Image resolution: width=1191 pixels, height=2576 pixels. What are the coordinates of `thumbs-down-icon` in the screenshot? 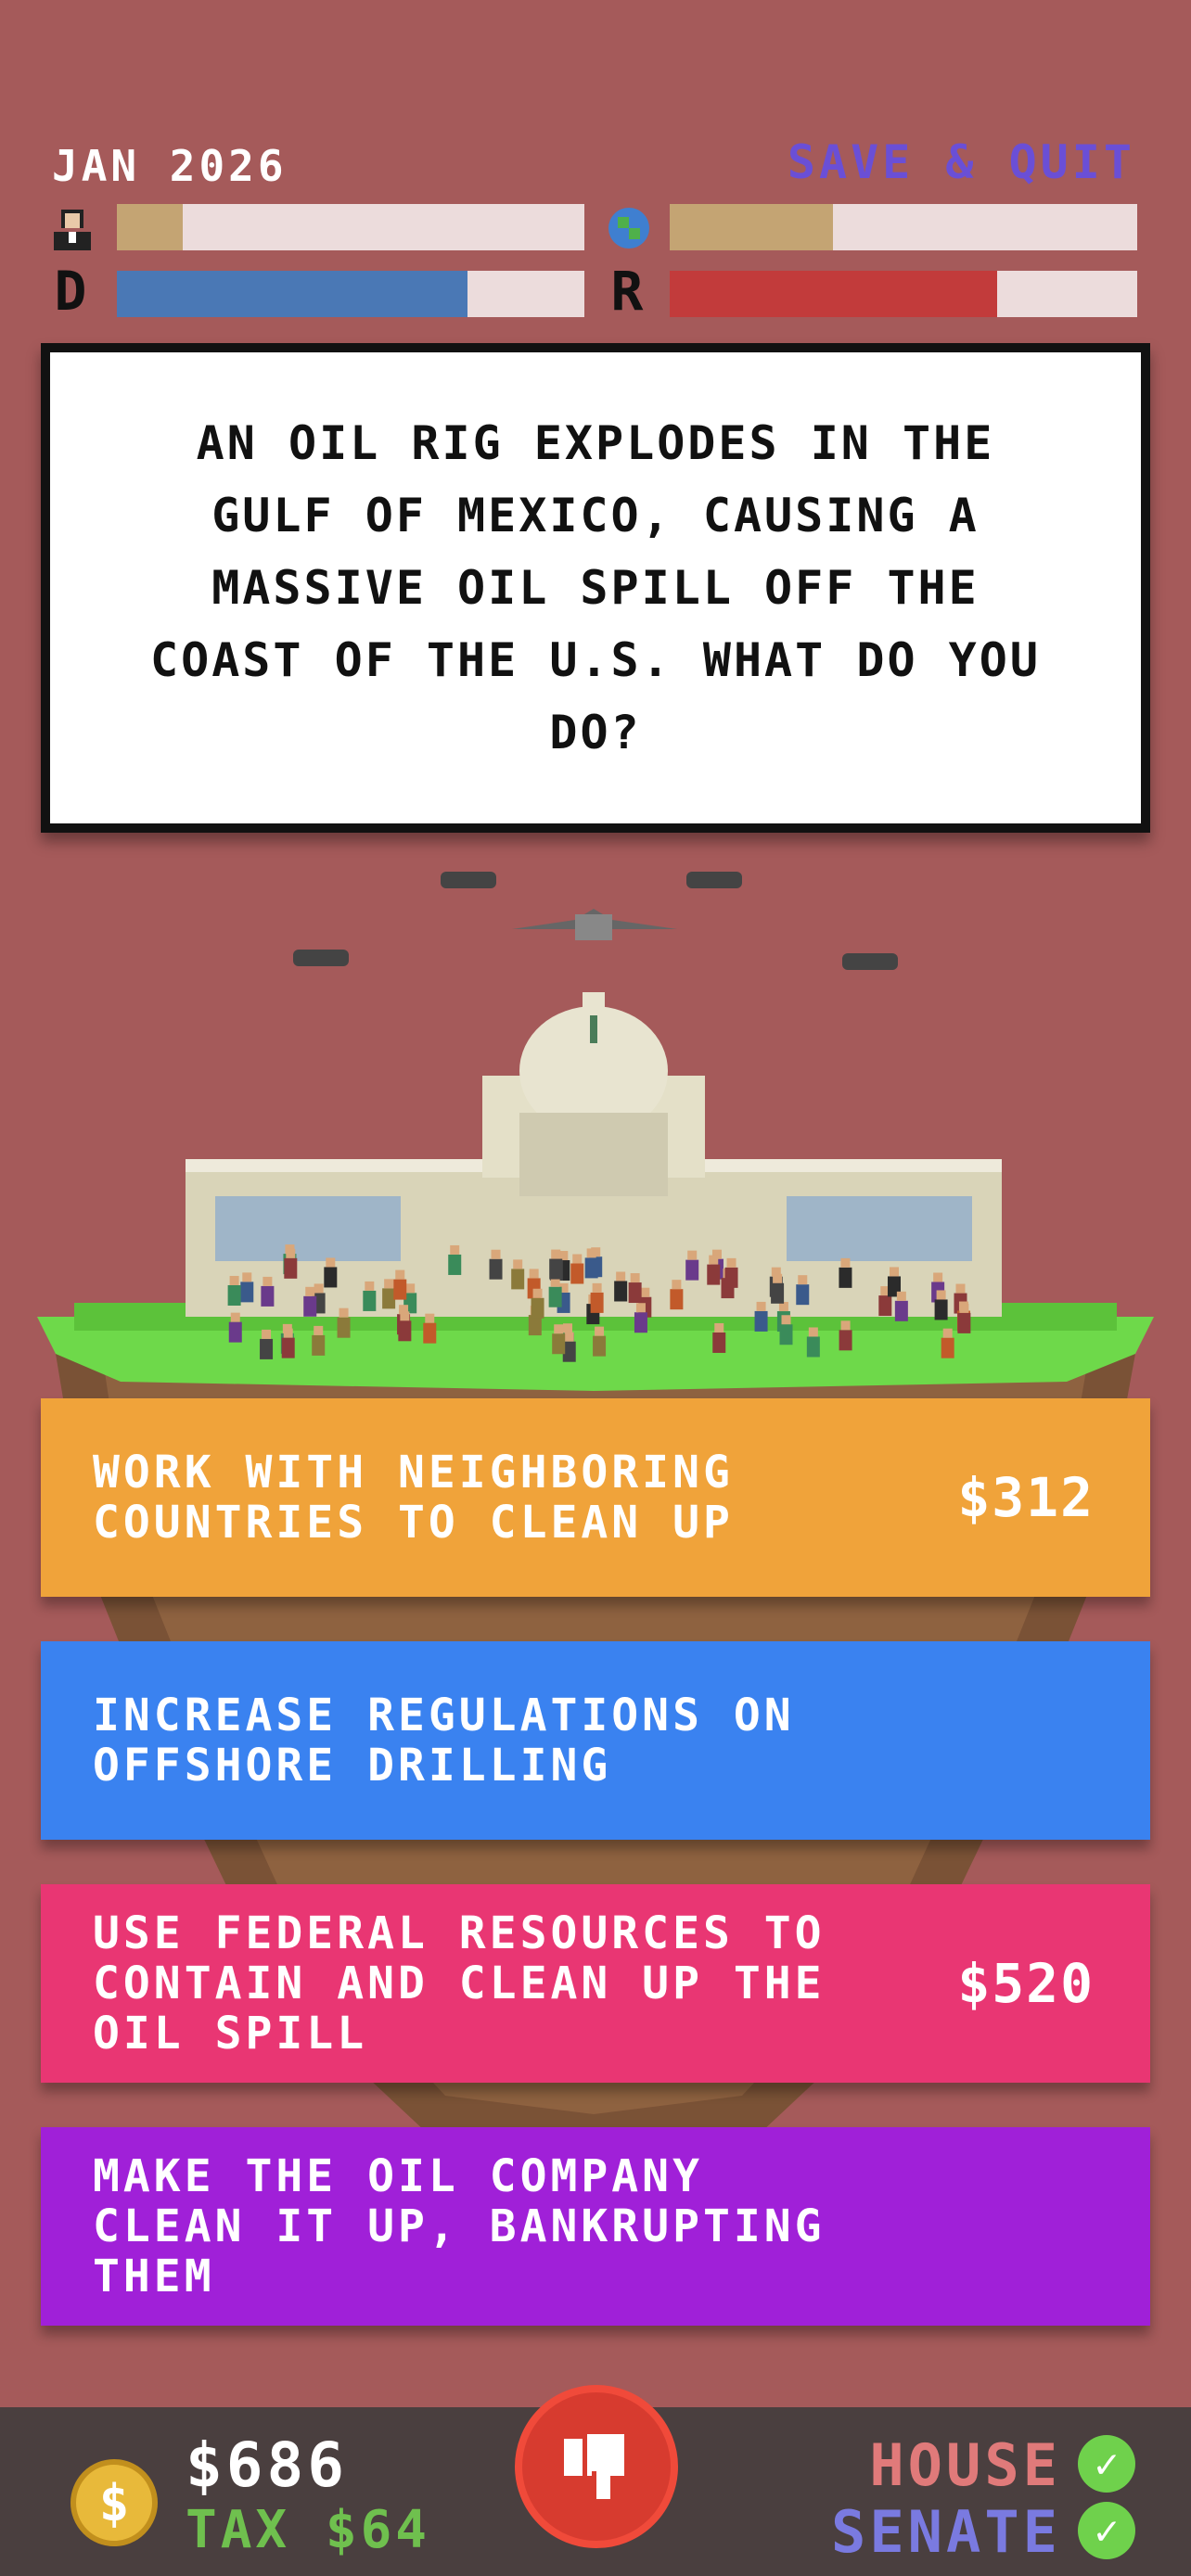 It's located at (594, 2466).